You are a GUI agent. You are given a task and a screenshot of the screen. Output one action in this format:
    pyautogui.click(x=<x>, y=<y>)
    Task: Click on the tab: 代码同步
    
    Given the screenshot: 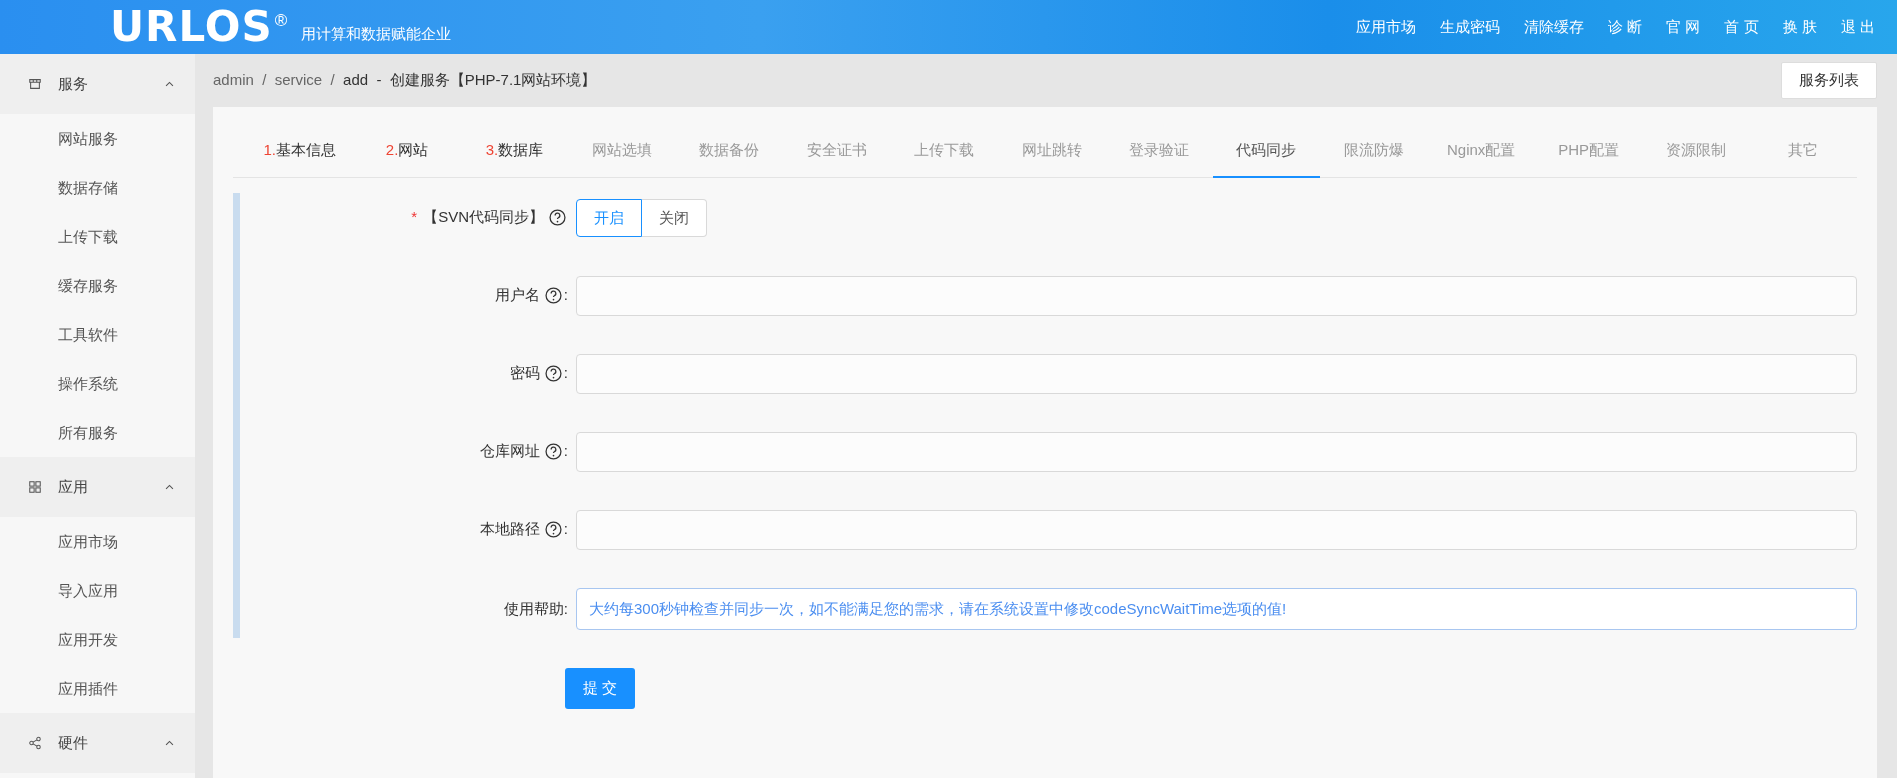 What is the action you would take?
    pyautogui.click(x=1266, y=152)
    